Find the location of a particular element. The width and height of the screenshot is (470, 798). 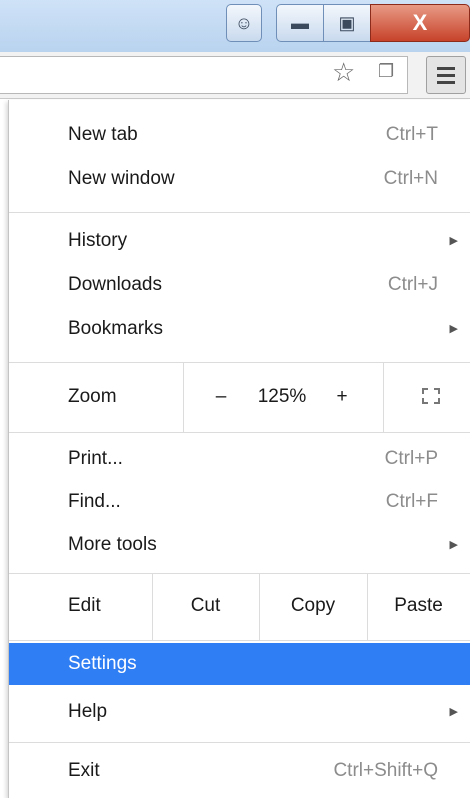

person-icon: ☺ is located at coordinates (244, 23).